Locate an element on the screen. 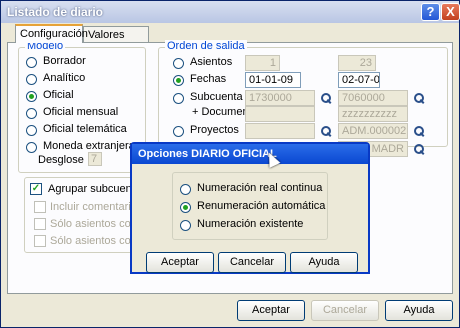 The image size is (460, 328). radio-numeracion-existente is located at coordinates (185, 225).